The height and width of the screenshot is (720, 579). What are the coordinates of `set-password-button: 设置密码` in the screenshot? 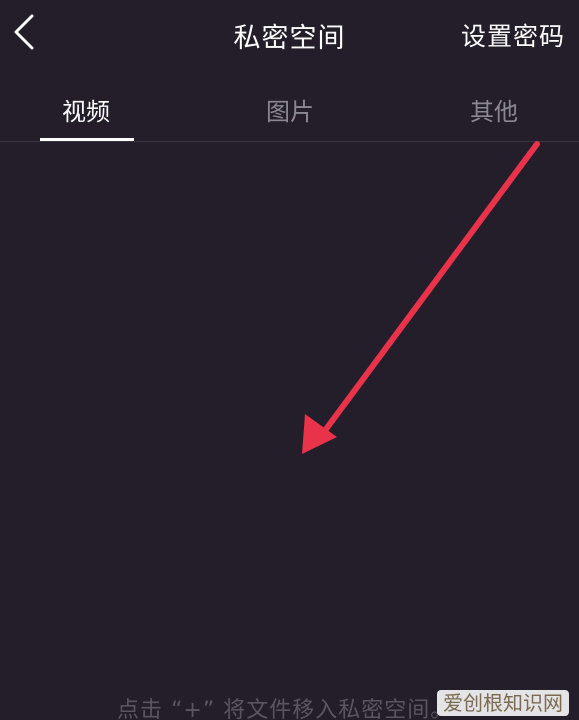 It's located at (513, 35).